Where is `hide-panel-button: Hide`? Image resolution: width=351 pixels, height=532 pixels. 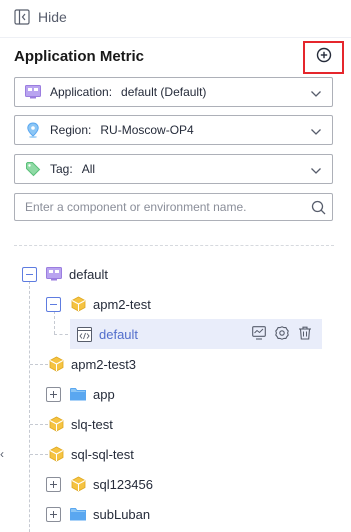
hide-panel-button: Hide is located at coordinates (40, 17).